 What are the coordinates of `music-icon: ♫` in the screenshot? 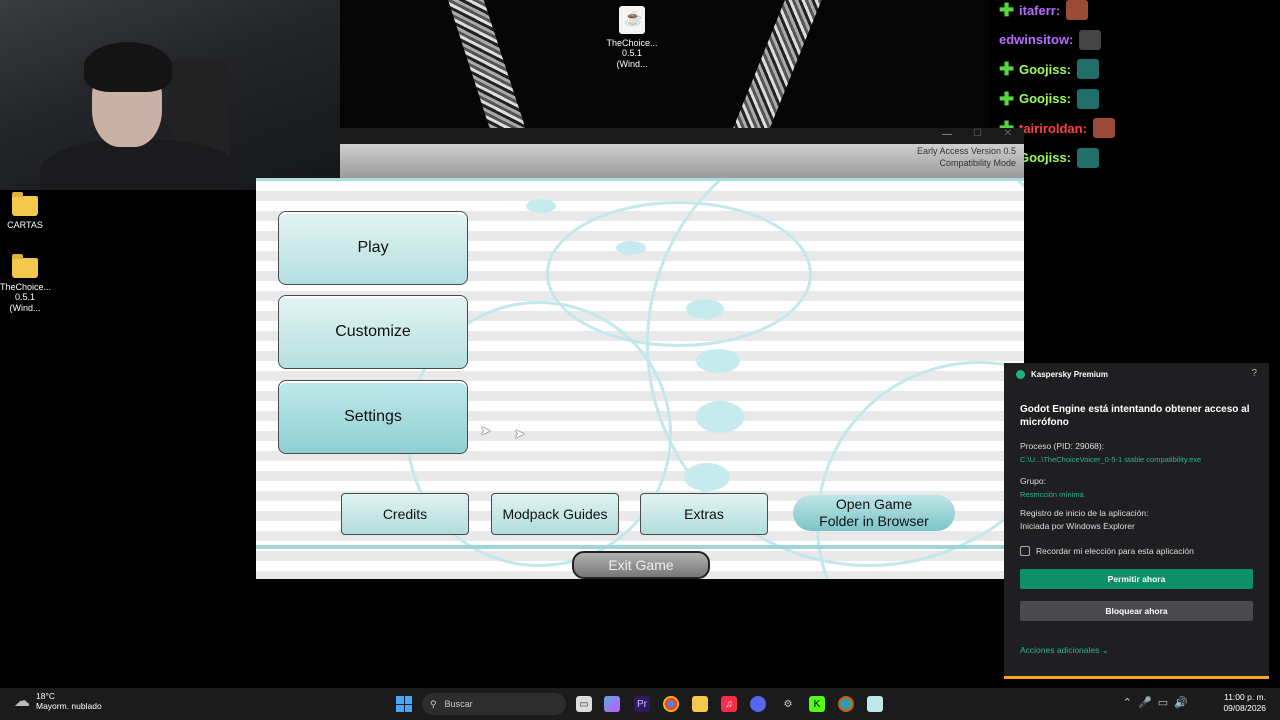 It's located at (729, 704).